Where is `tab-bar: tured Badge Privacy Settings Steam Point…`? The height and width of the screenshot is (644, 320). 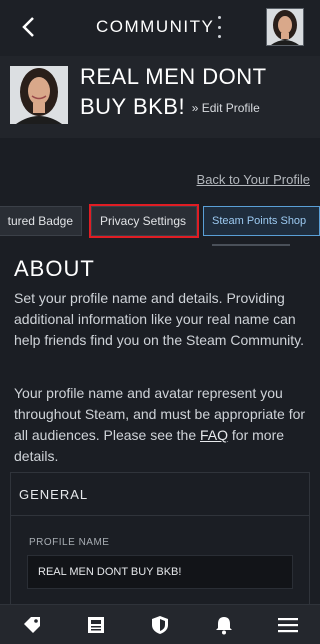
tab-bar: tured Badge Privacy Settings Steam Point… is located at coordinates (160, 221).